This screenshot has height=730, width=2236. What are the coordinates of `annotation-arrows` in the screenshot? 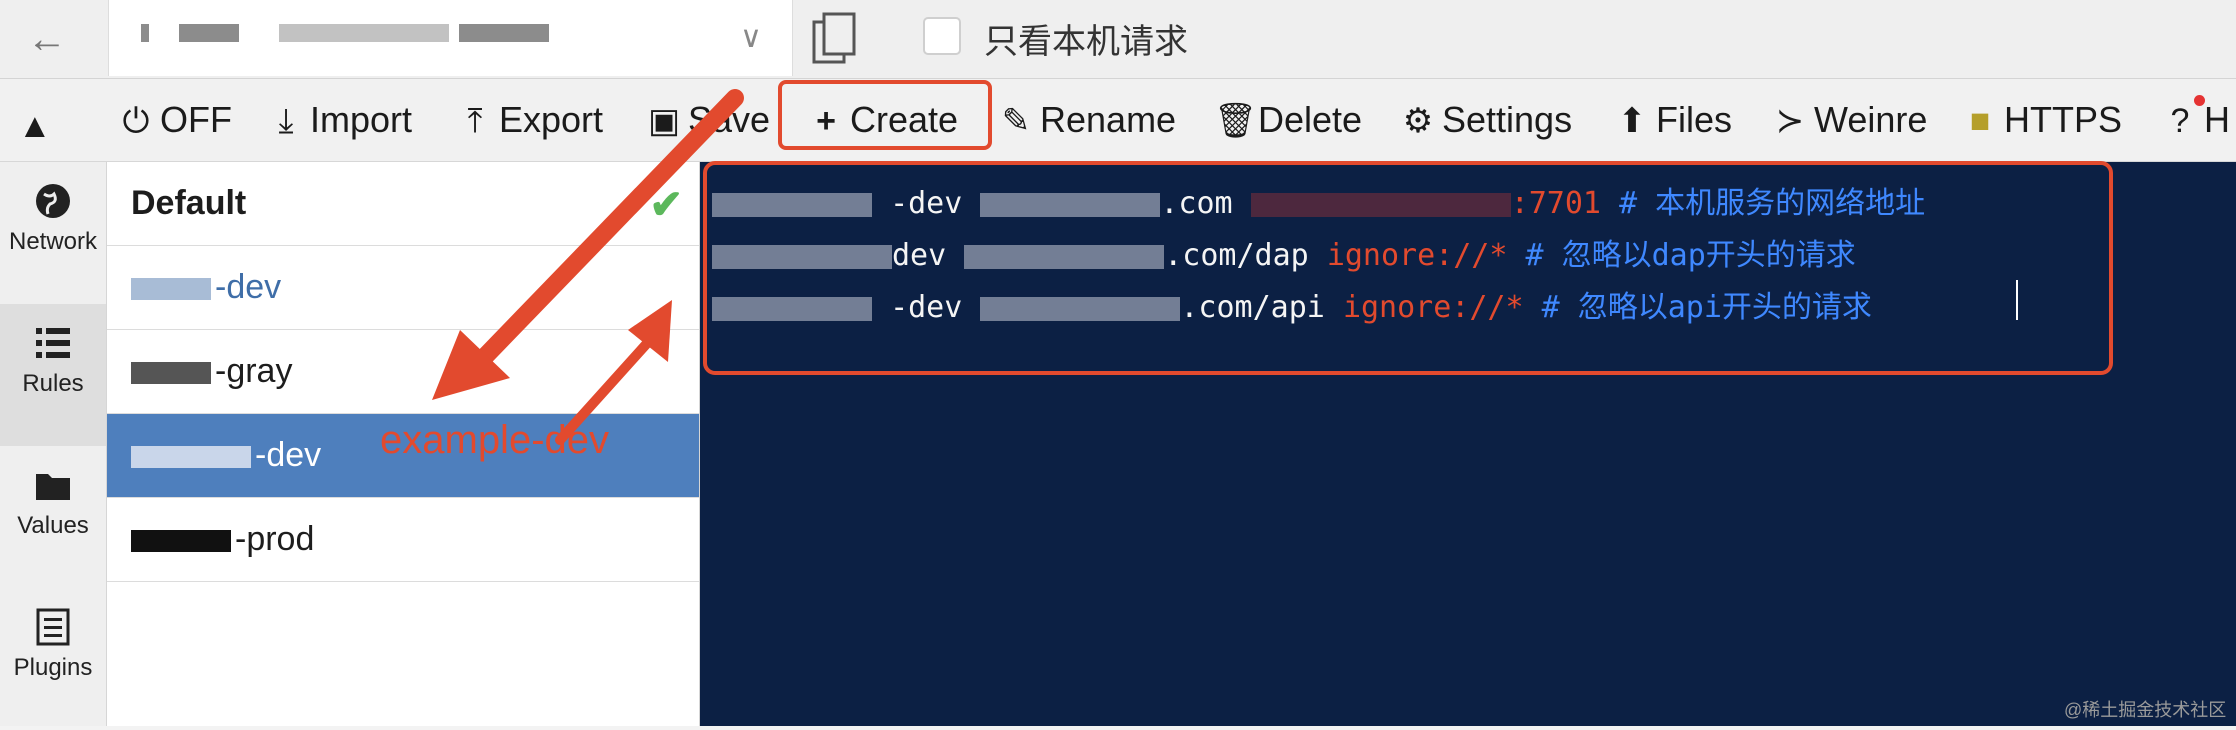 It's located at (588, 267).